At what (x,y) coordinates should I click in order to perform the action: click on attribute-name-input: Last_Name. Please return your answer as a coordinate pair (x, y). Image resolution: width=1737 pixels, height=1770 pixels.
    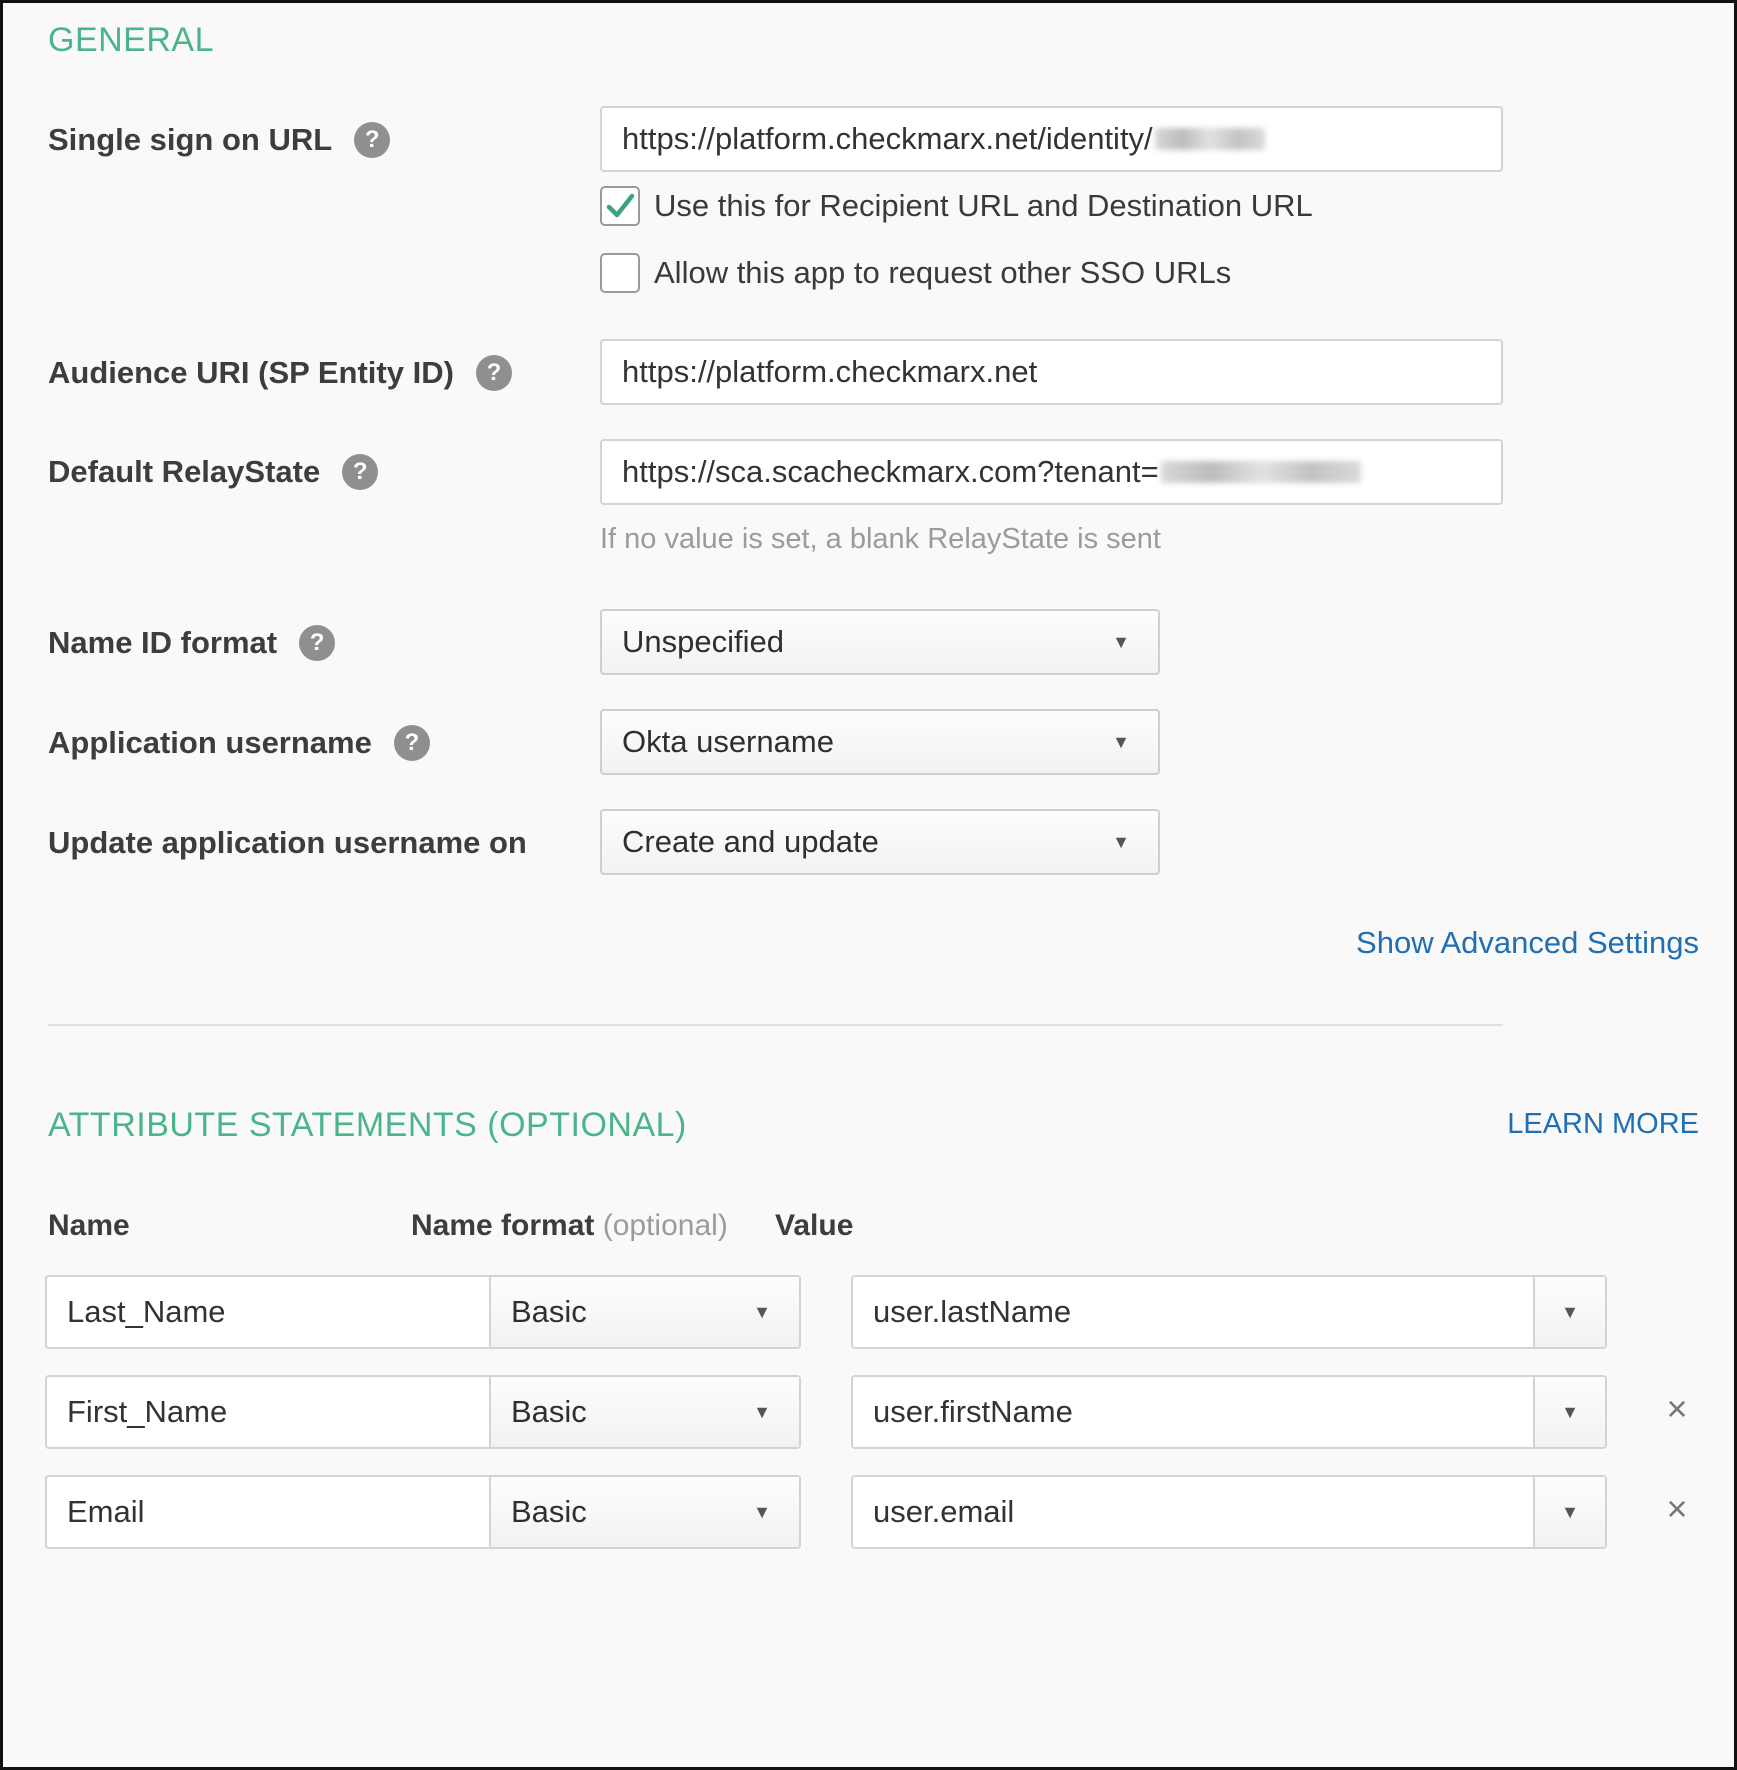
    Looking at the image, I should click on (269, 1312).